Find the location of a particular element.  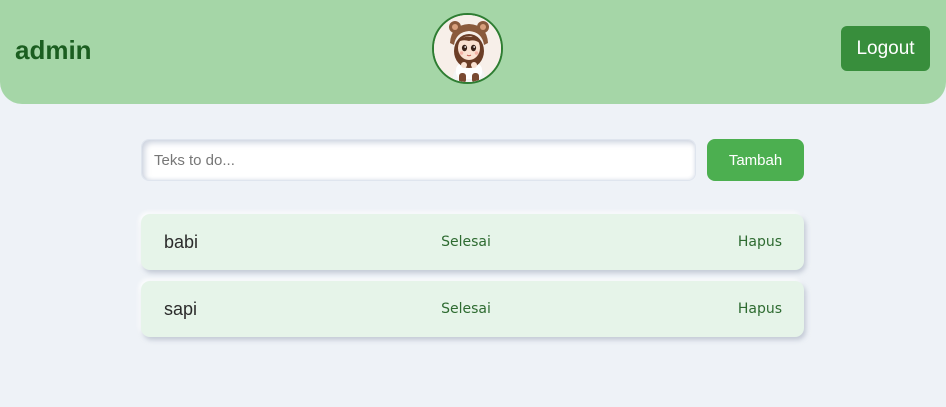

avatar is located at coordinates (467, 48).